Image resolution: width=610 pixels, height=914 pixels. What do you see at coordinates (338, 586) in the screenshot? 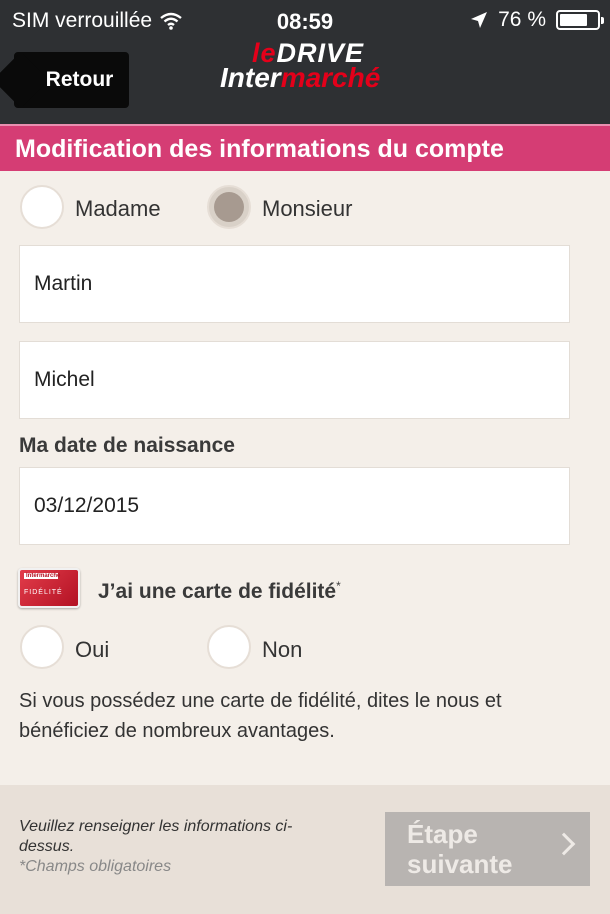
I see `required-asterisk: *` at bounding box center [338, 586].